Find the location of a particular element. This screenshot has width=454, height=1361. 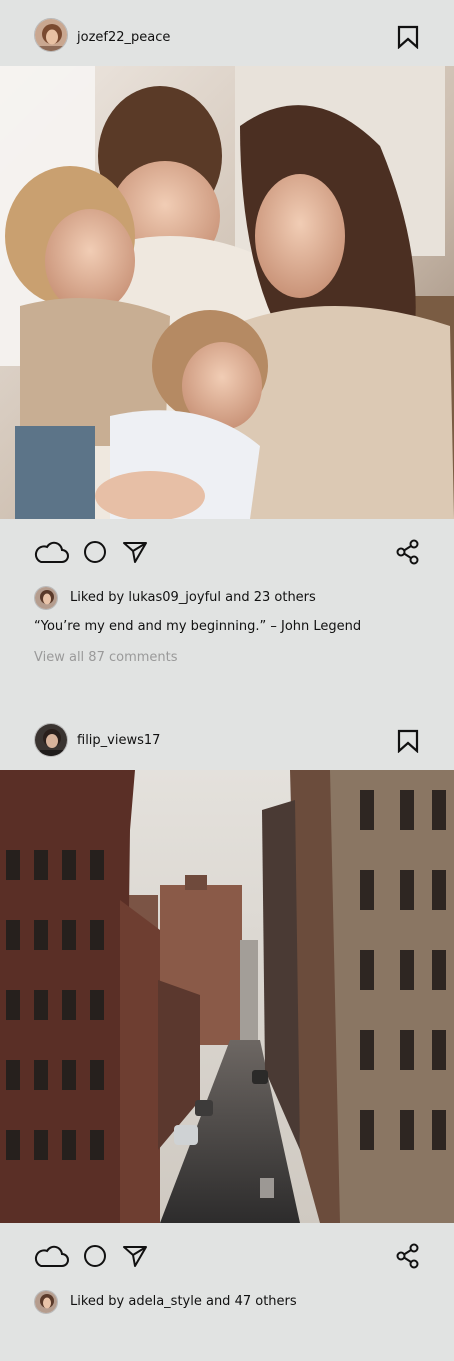

post-header: filip_views17 is located at coordinates (227, 735).